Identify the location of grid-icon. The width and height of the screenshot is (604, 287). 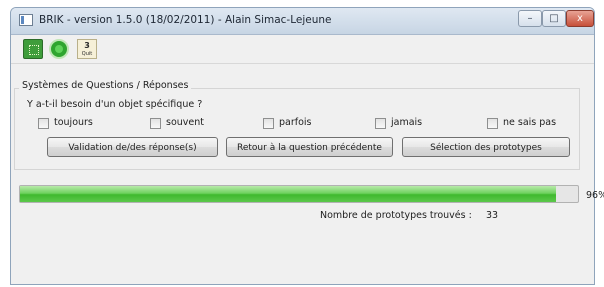
(33, 49).